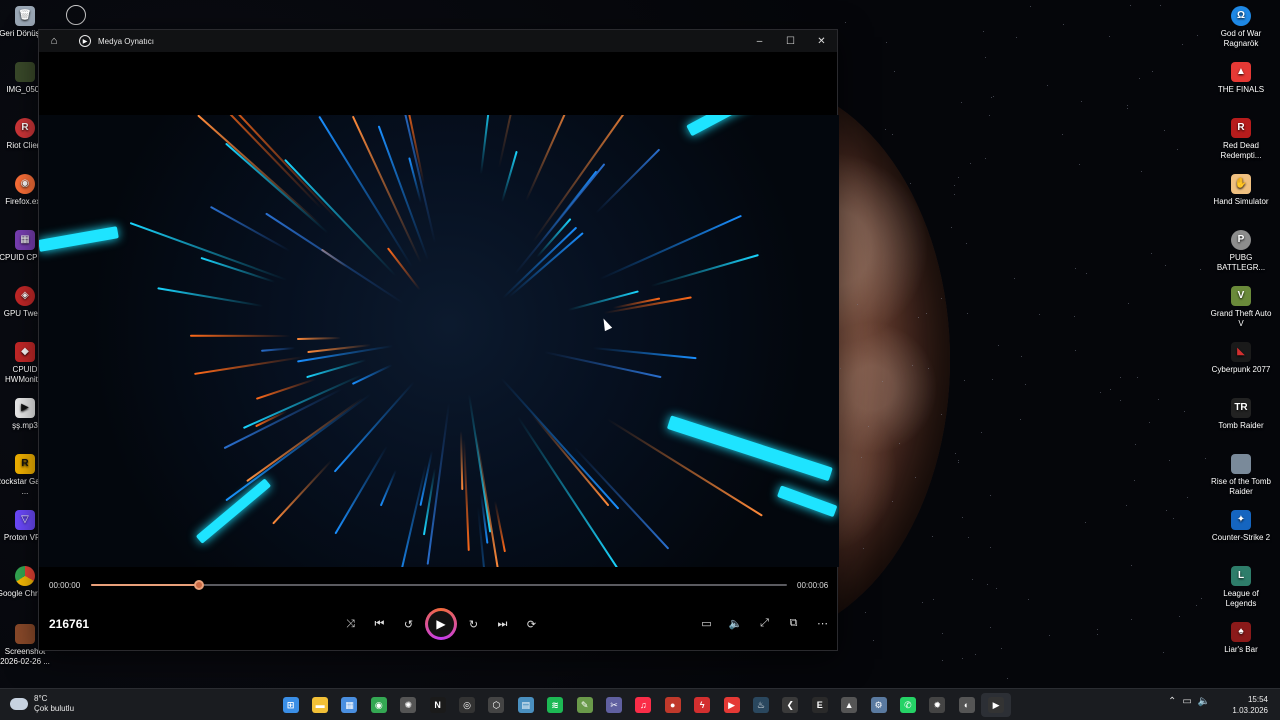 This screenshot has height=720, width=1280. I want to click on protonvpn-icon: ▽, so click(25, 520).